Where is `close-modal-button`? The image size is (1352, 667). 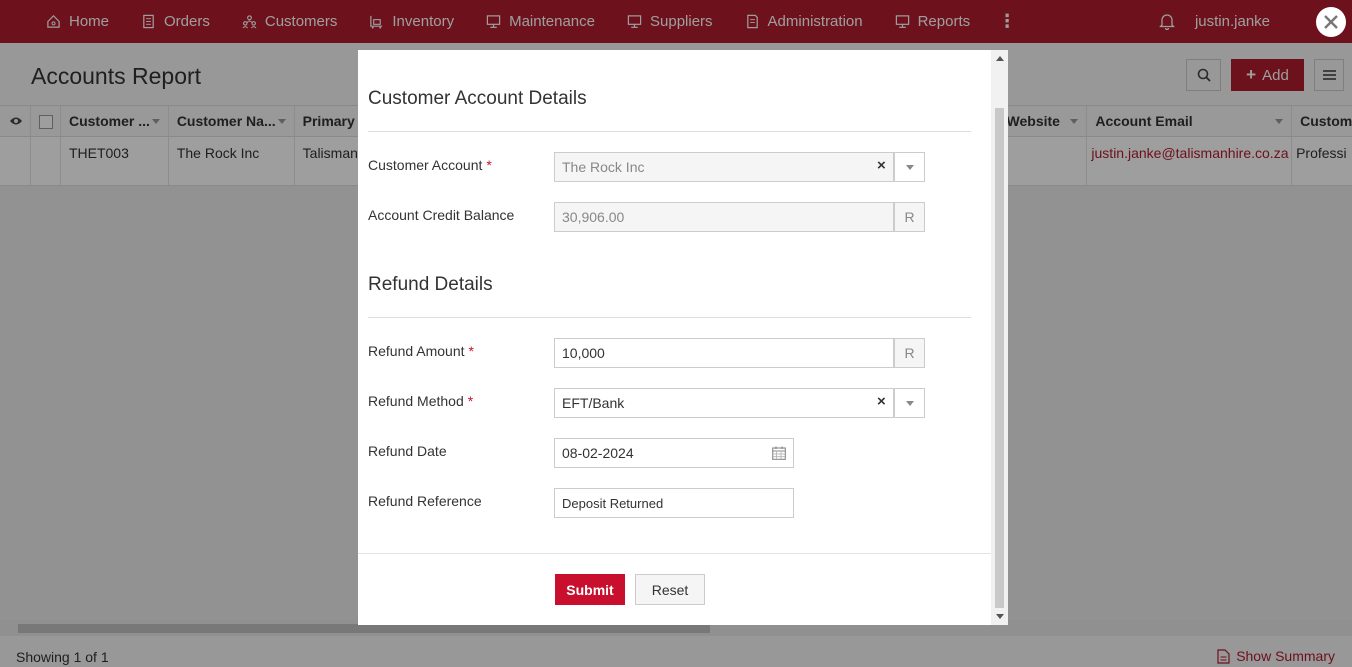 close-modal-button is located at coordinates (1331, 22).